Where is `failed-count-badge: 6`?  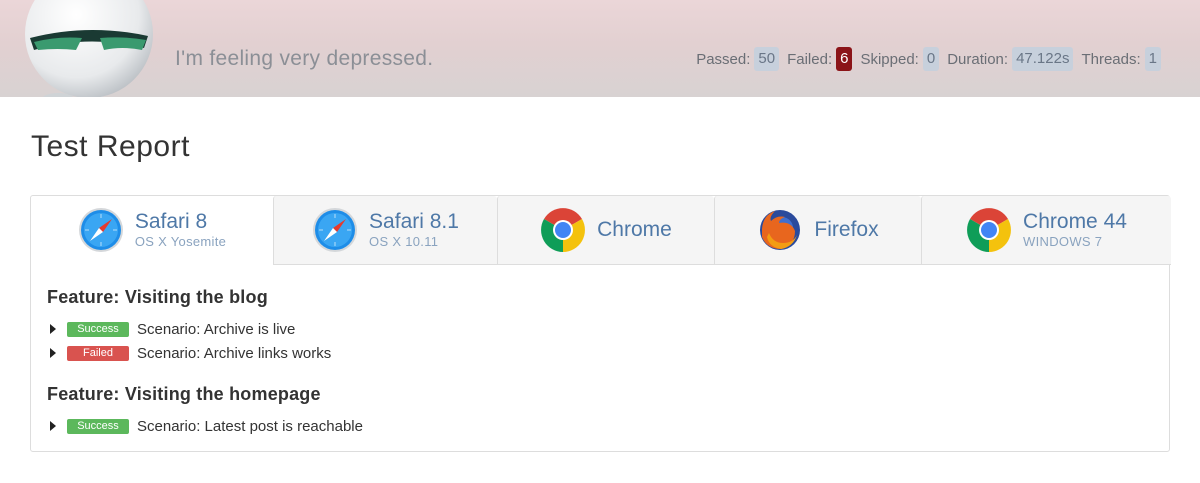 failed-count-badge: 6 is located at coordinates (844, 59).